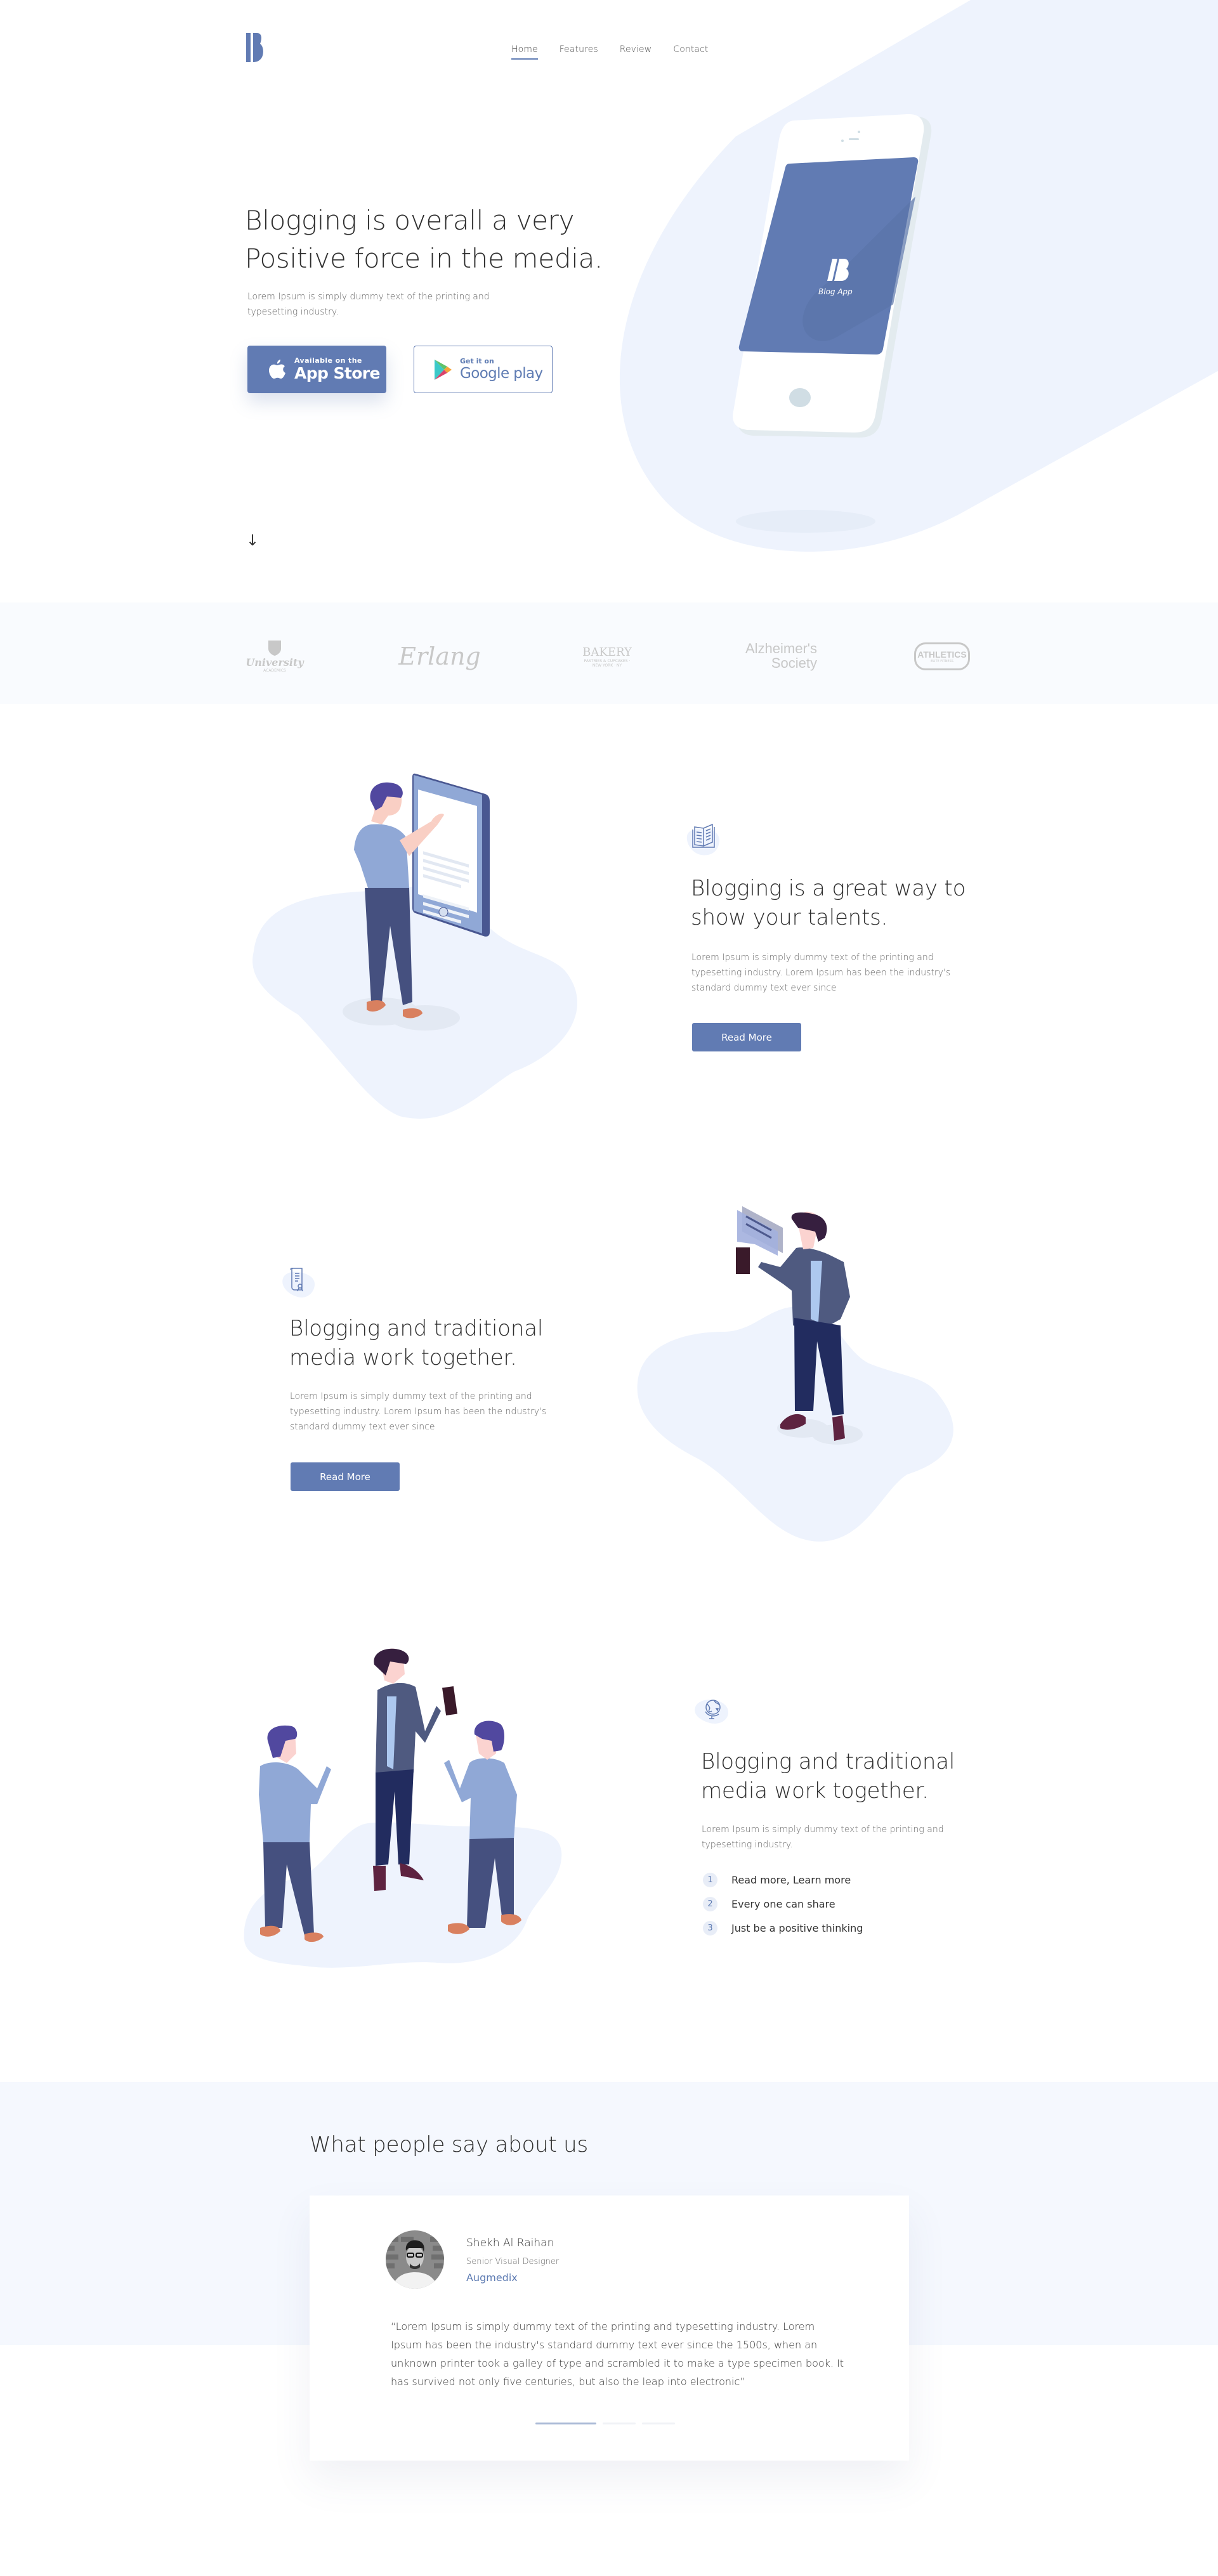 Image resolution: width=1218 pixels, height=2576 pixels. Describe the element at coordinates (410, 221) in the screenshot. I see `hero-title-line1: Blogging is overall a very` at that location.